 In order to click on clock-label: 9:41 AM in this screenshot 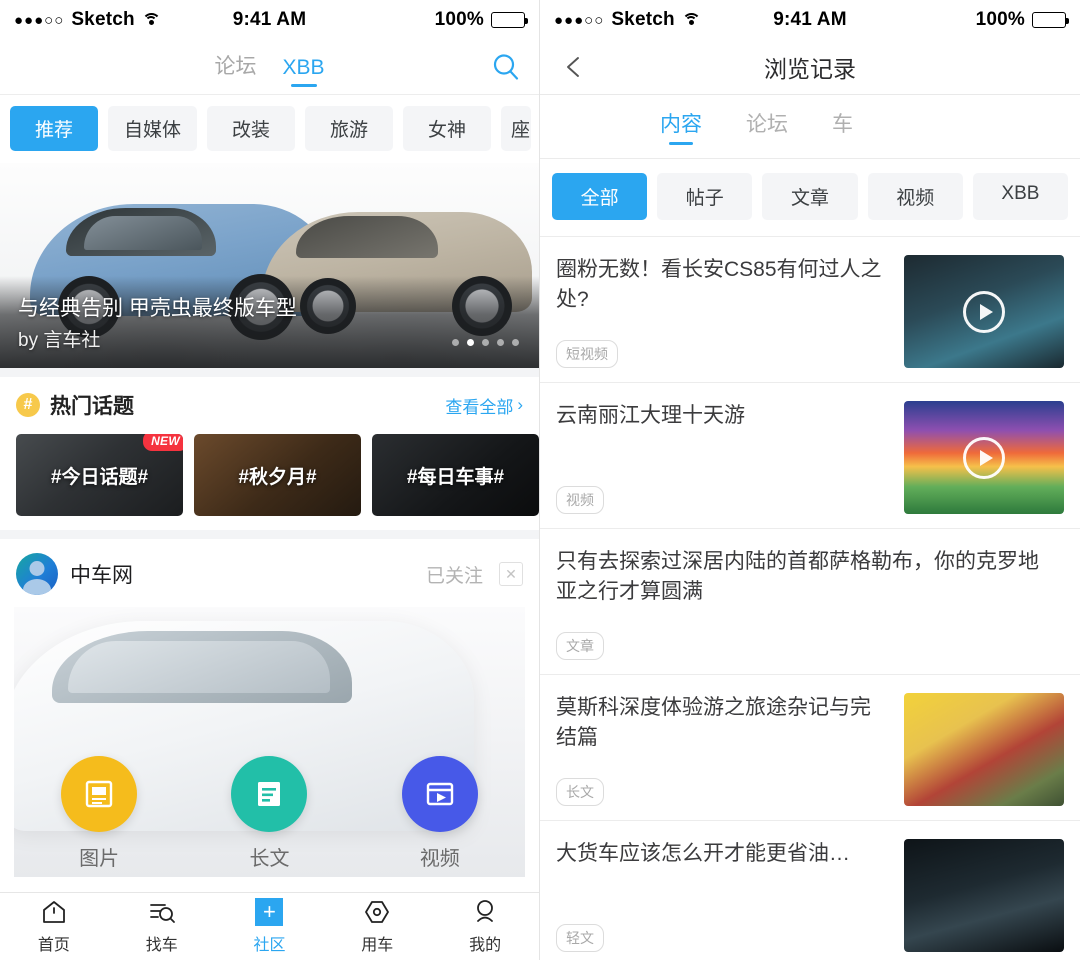, I will do `click(810, 19)`.